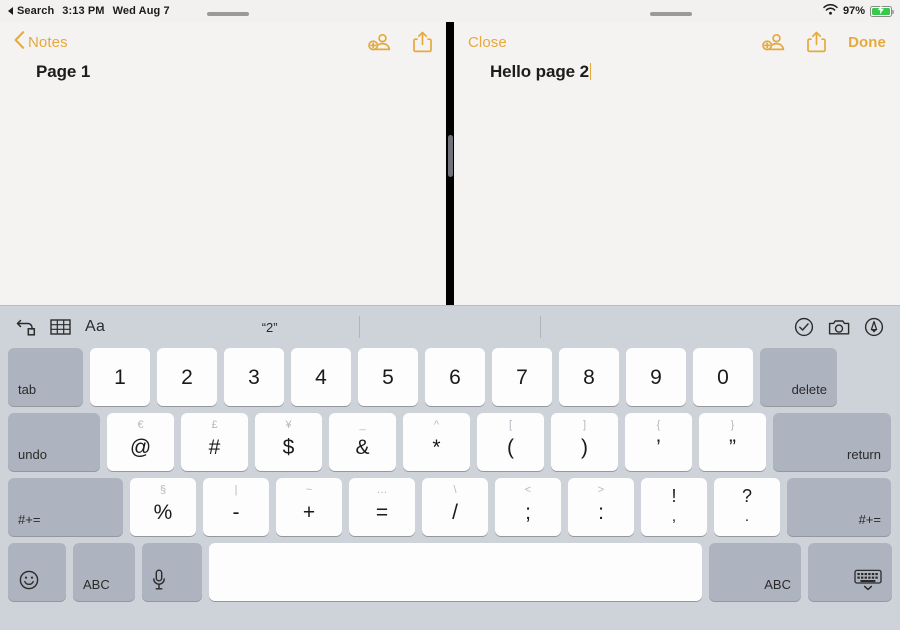 The image size is (900, 630). I want to click on key-1: 1, so click(120, 377).